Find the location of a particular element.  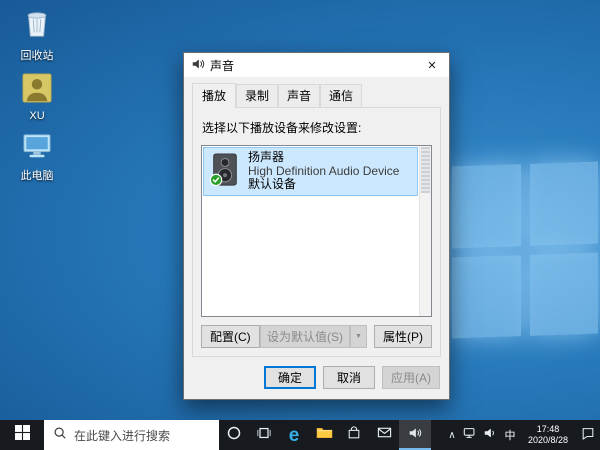

cortana-icon is located at coordinates (234, 435).